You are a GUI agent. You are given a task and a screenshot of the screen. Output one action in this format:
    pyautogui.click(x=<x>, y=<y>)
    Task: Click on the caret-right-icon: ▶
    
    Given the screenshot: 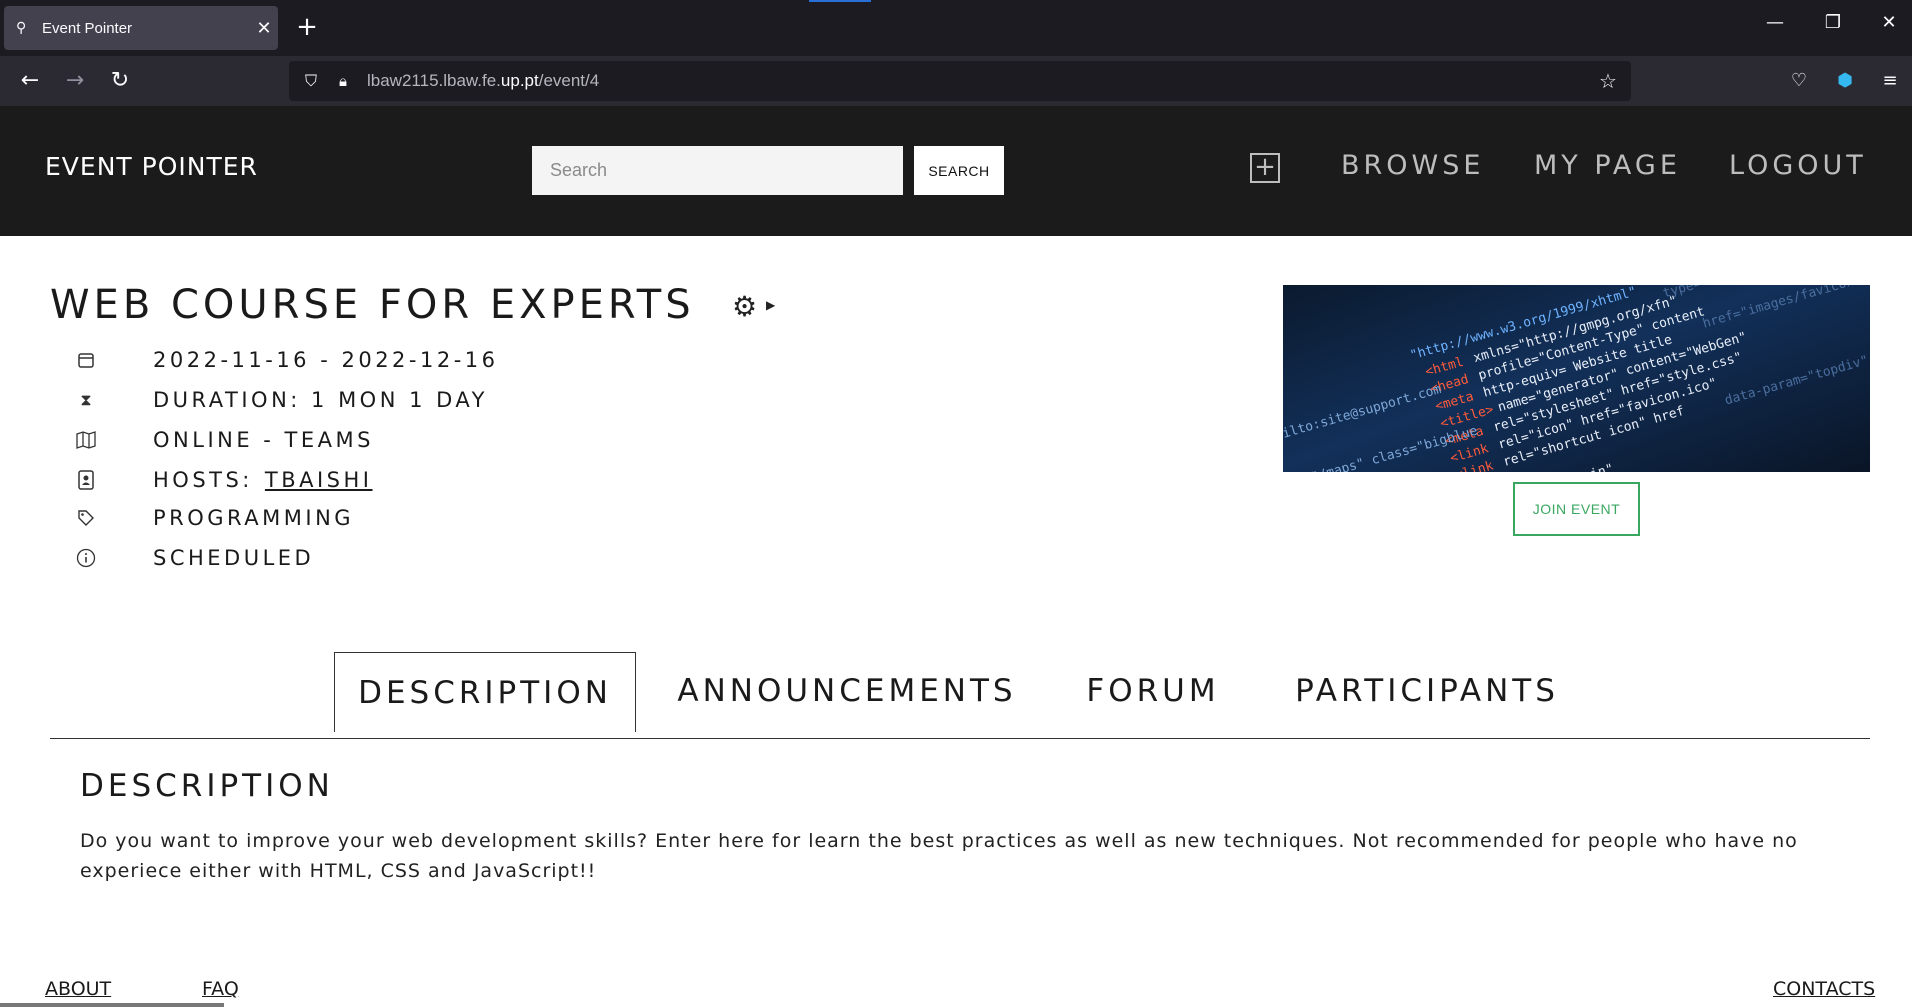 What is the action you would take?
    pyautogui.click(x=770, y=305)
    